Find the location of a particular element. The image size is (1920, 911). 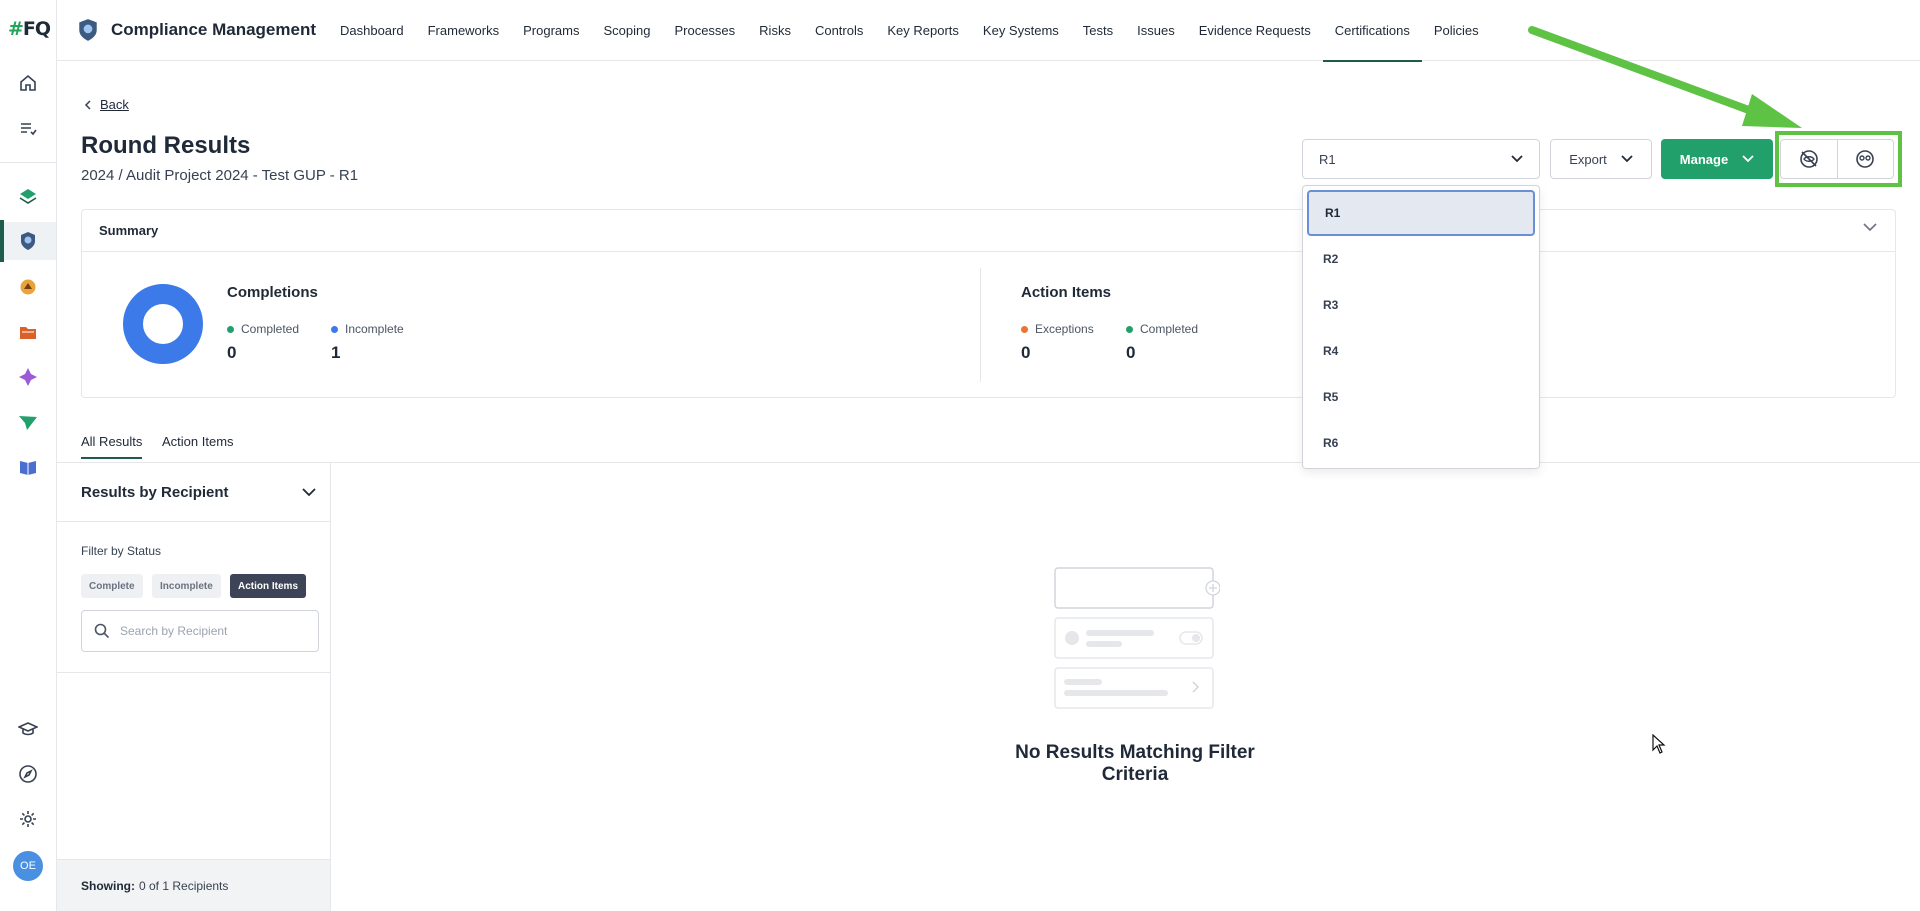

mouse-cursor-icon is located at coordinates (1659, 744).